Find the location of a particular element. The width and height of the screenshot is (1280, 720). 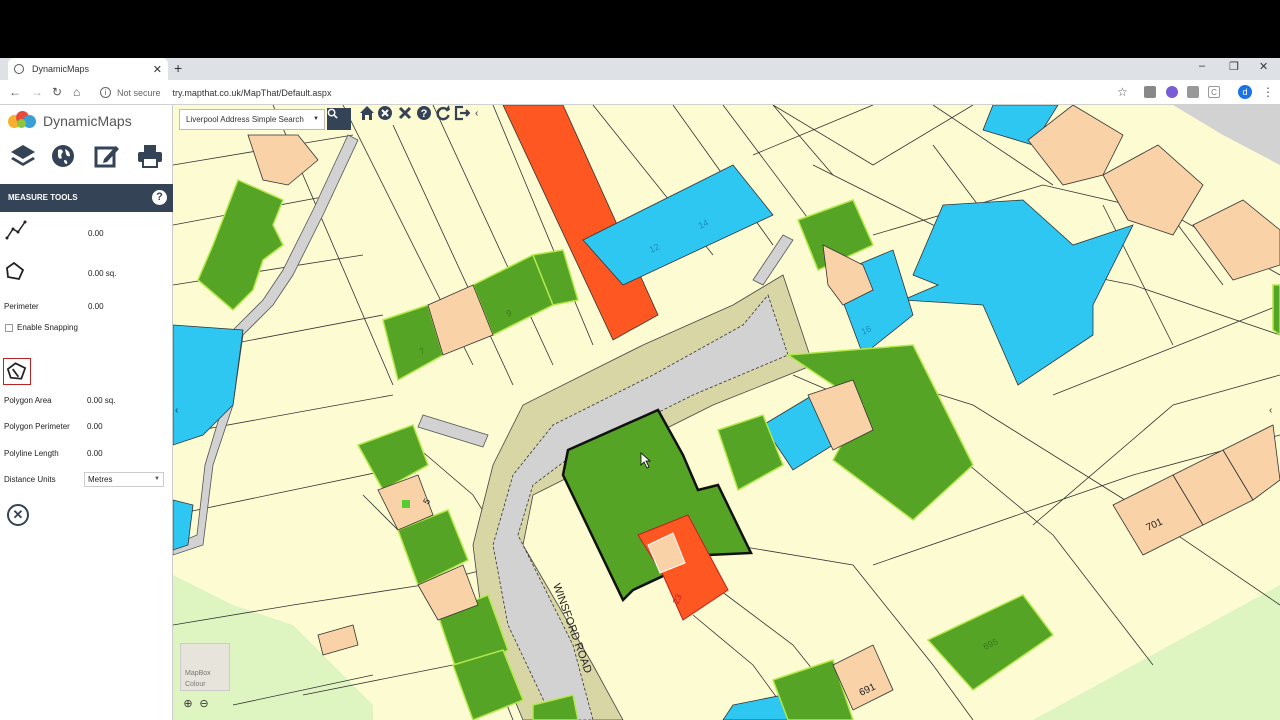

browser-tab: DynamicMaps ✕ is located at coordinates (88, 69).